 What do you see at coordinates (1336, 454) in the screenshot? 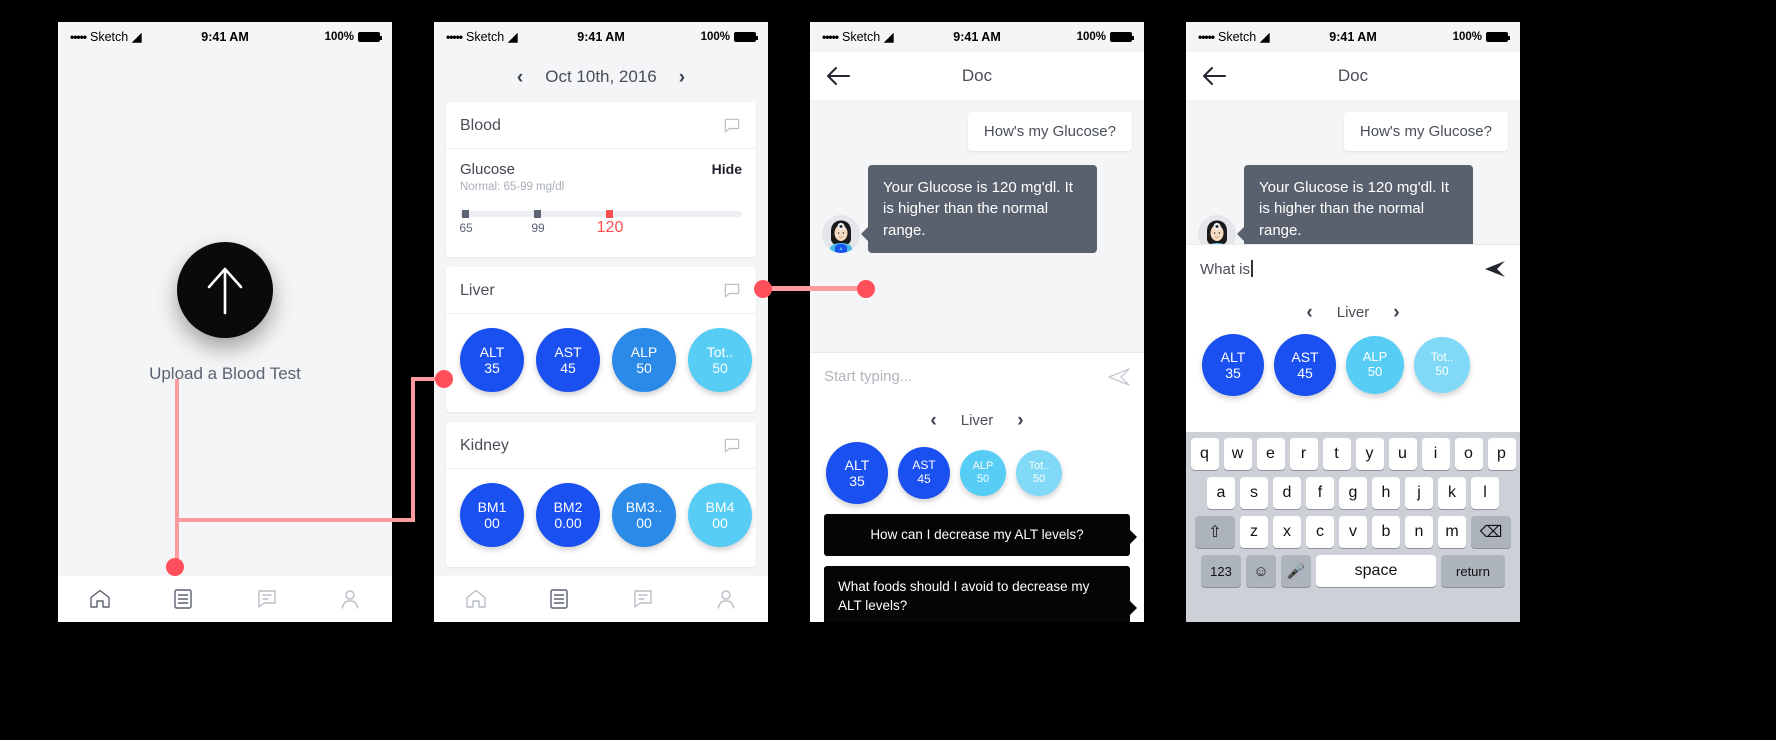
I see `key-t: t` at bounding box center [1336, 454].